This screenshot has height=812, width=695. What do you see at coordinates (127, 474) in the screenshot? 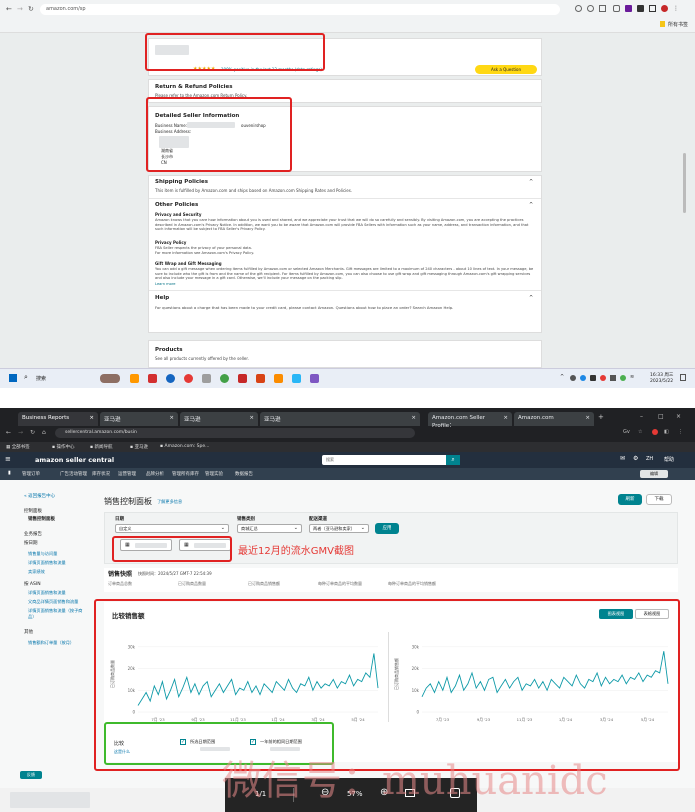
I see `nav-item: 运营管理` at bounding box center [127, 474].